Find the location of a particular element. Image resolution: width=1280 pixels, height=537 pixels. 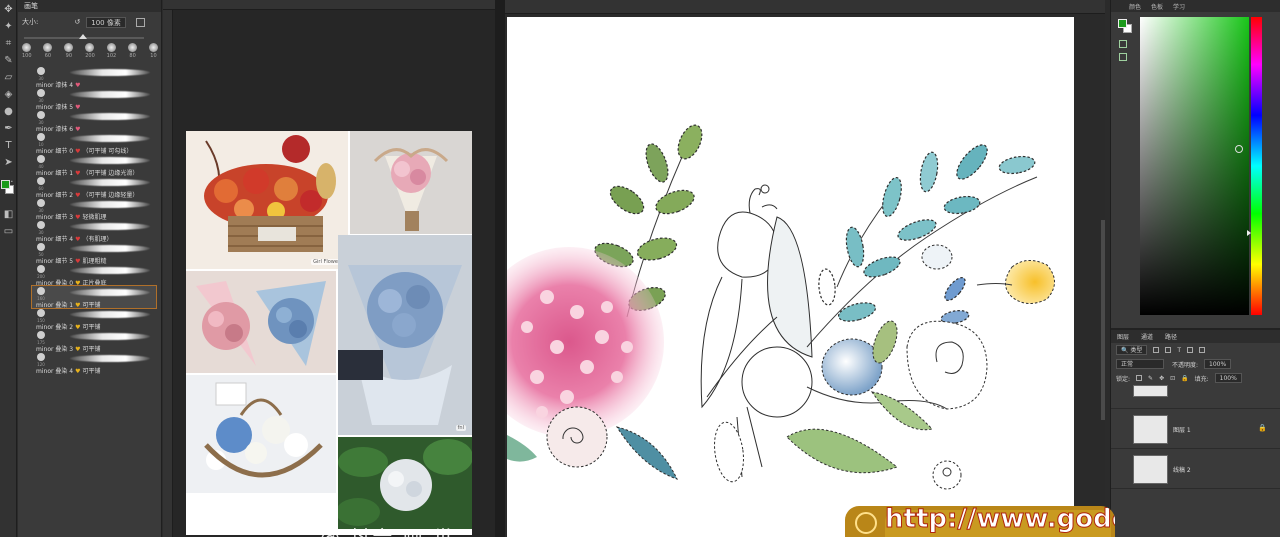

brush-preset: 60 is located at coordinates (48, 51).